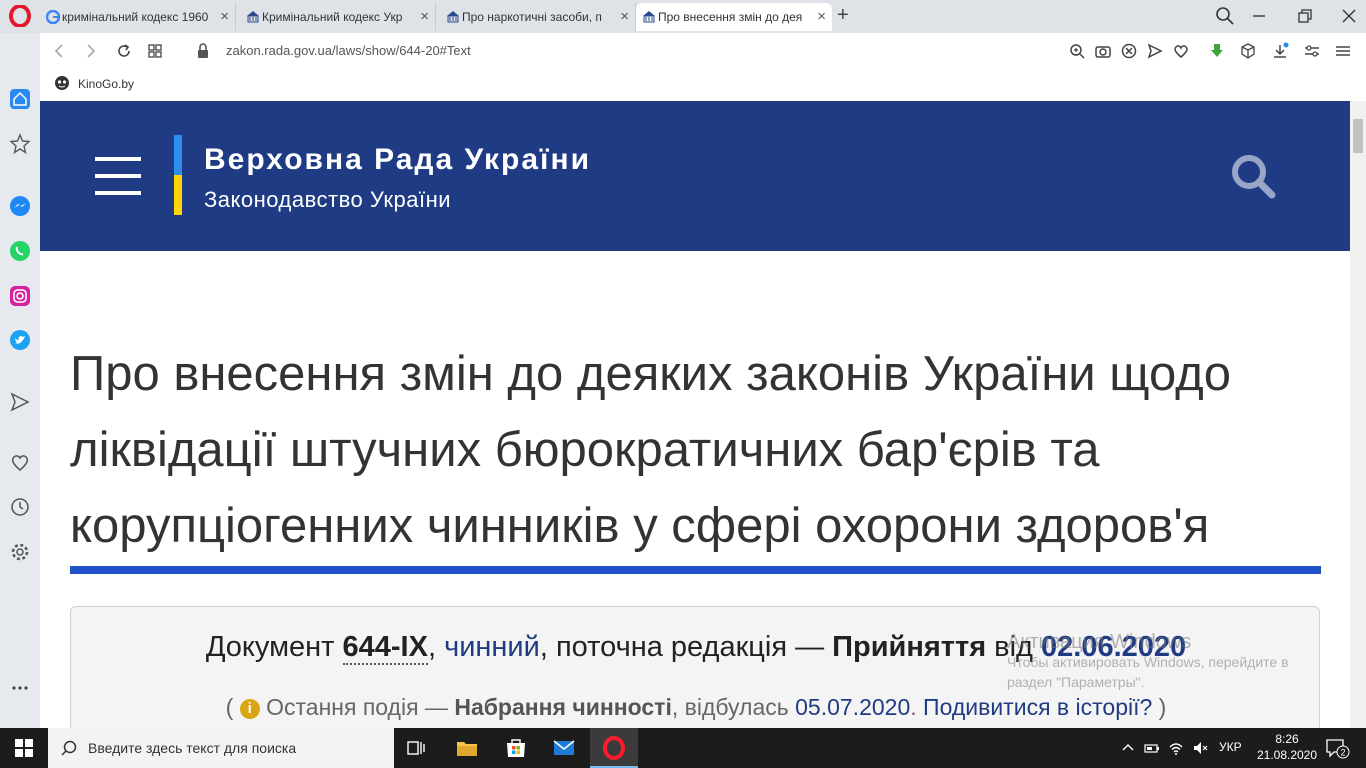  Describe the element at coordinates (20, 99) in the screenshot. I see `home-icon` at that location.